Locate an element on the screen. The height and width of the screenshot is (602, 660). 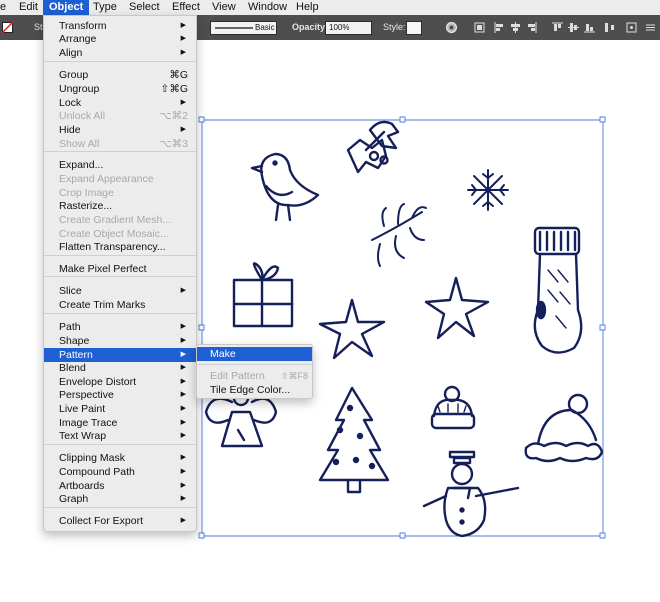
menu-item-create-trim-marks: Create Trim Marks is located at coordinates (120, 305).